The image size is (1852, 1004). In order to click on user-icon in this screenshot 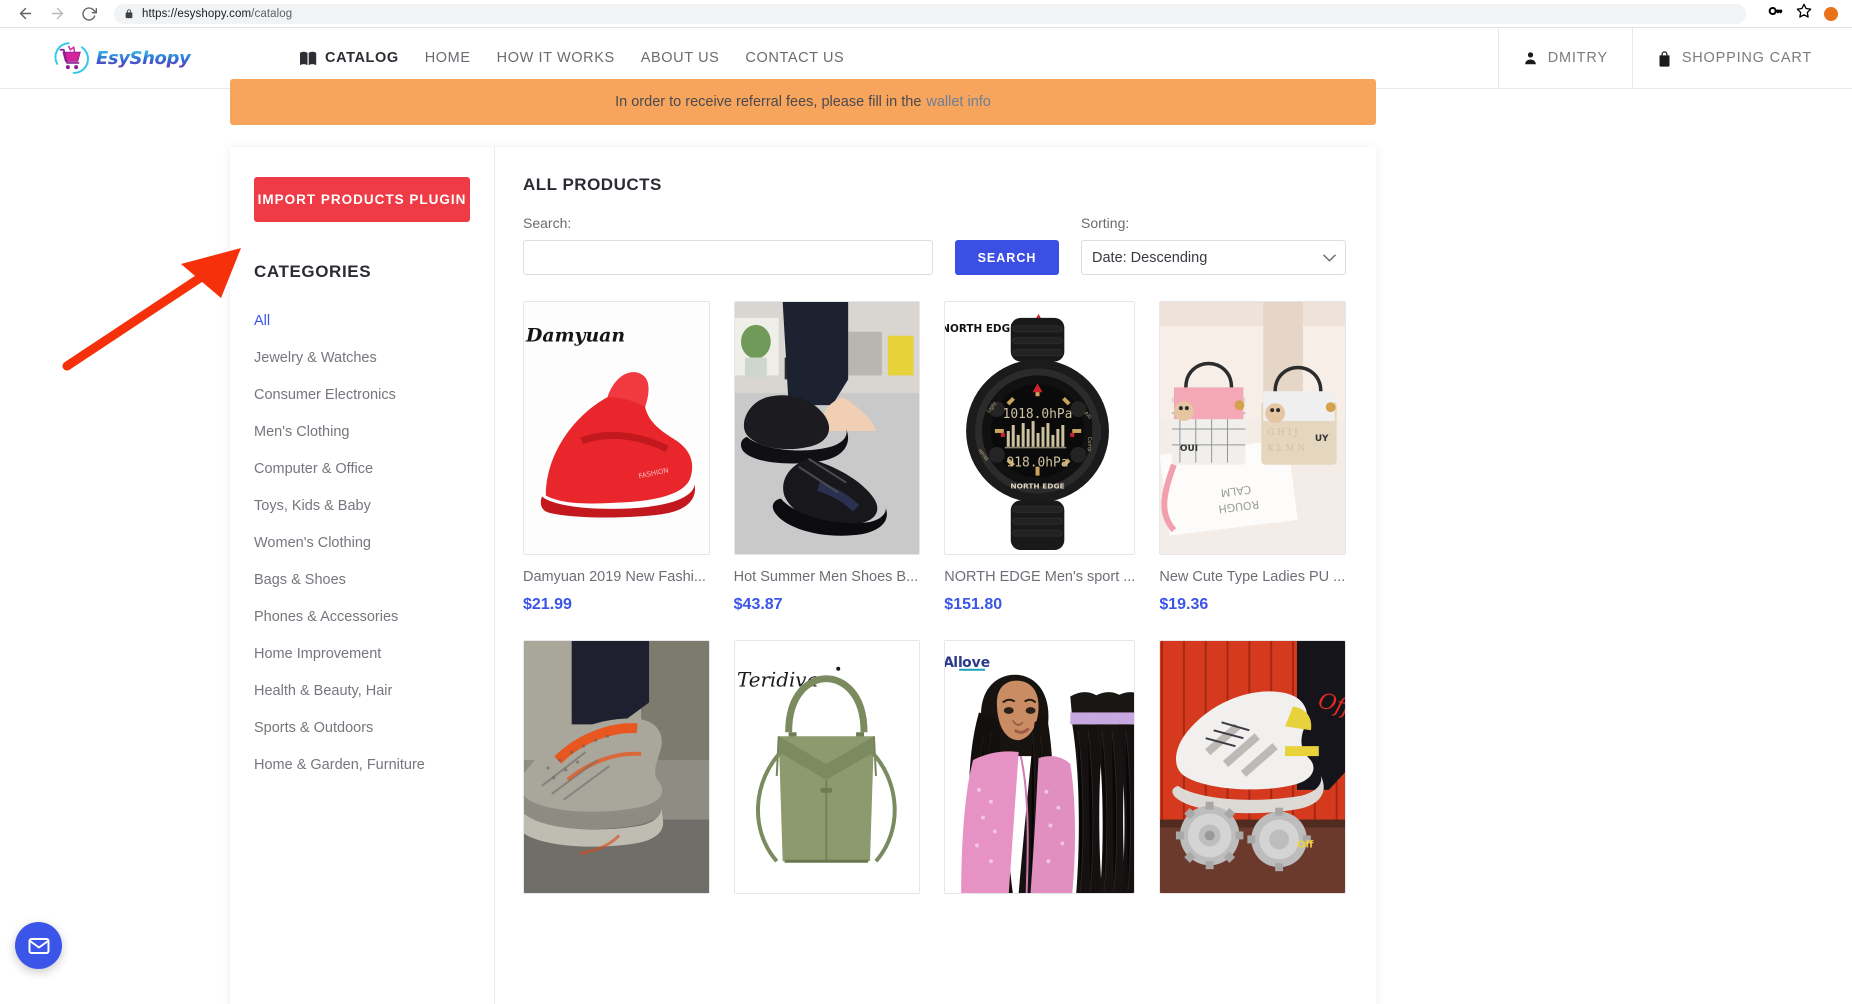, I will do `click(1530, 58)`.